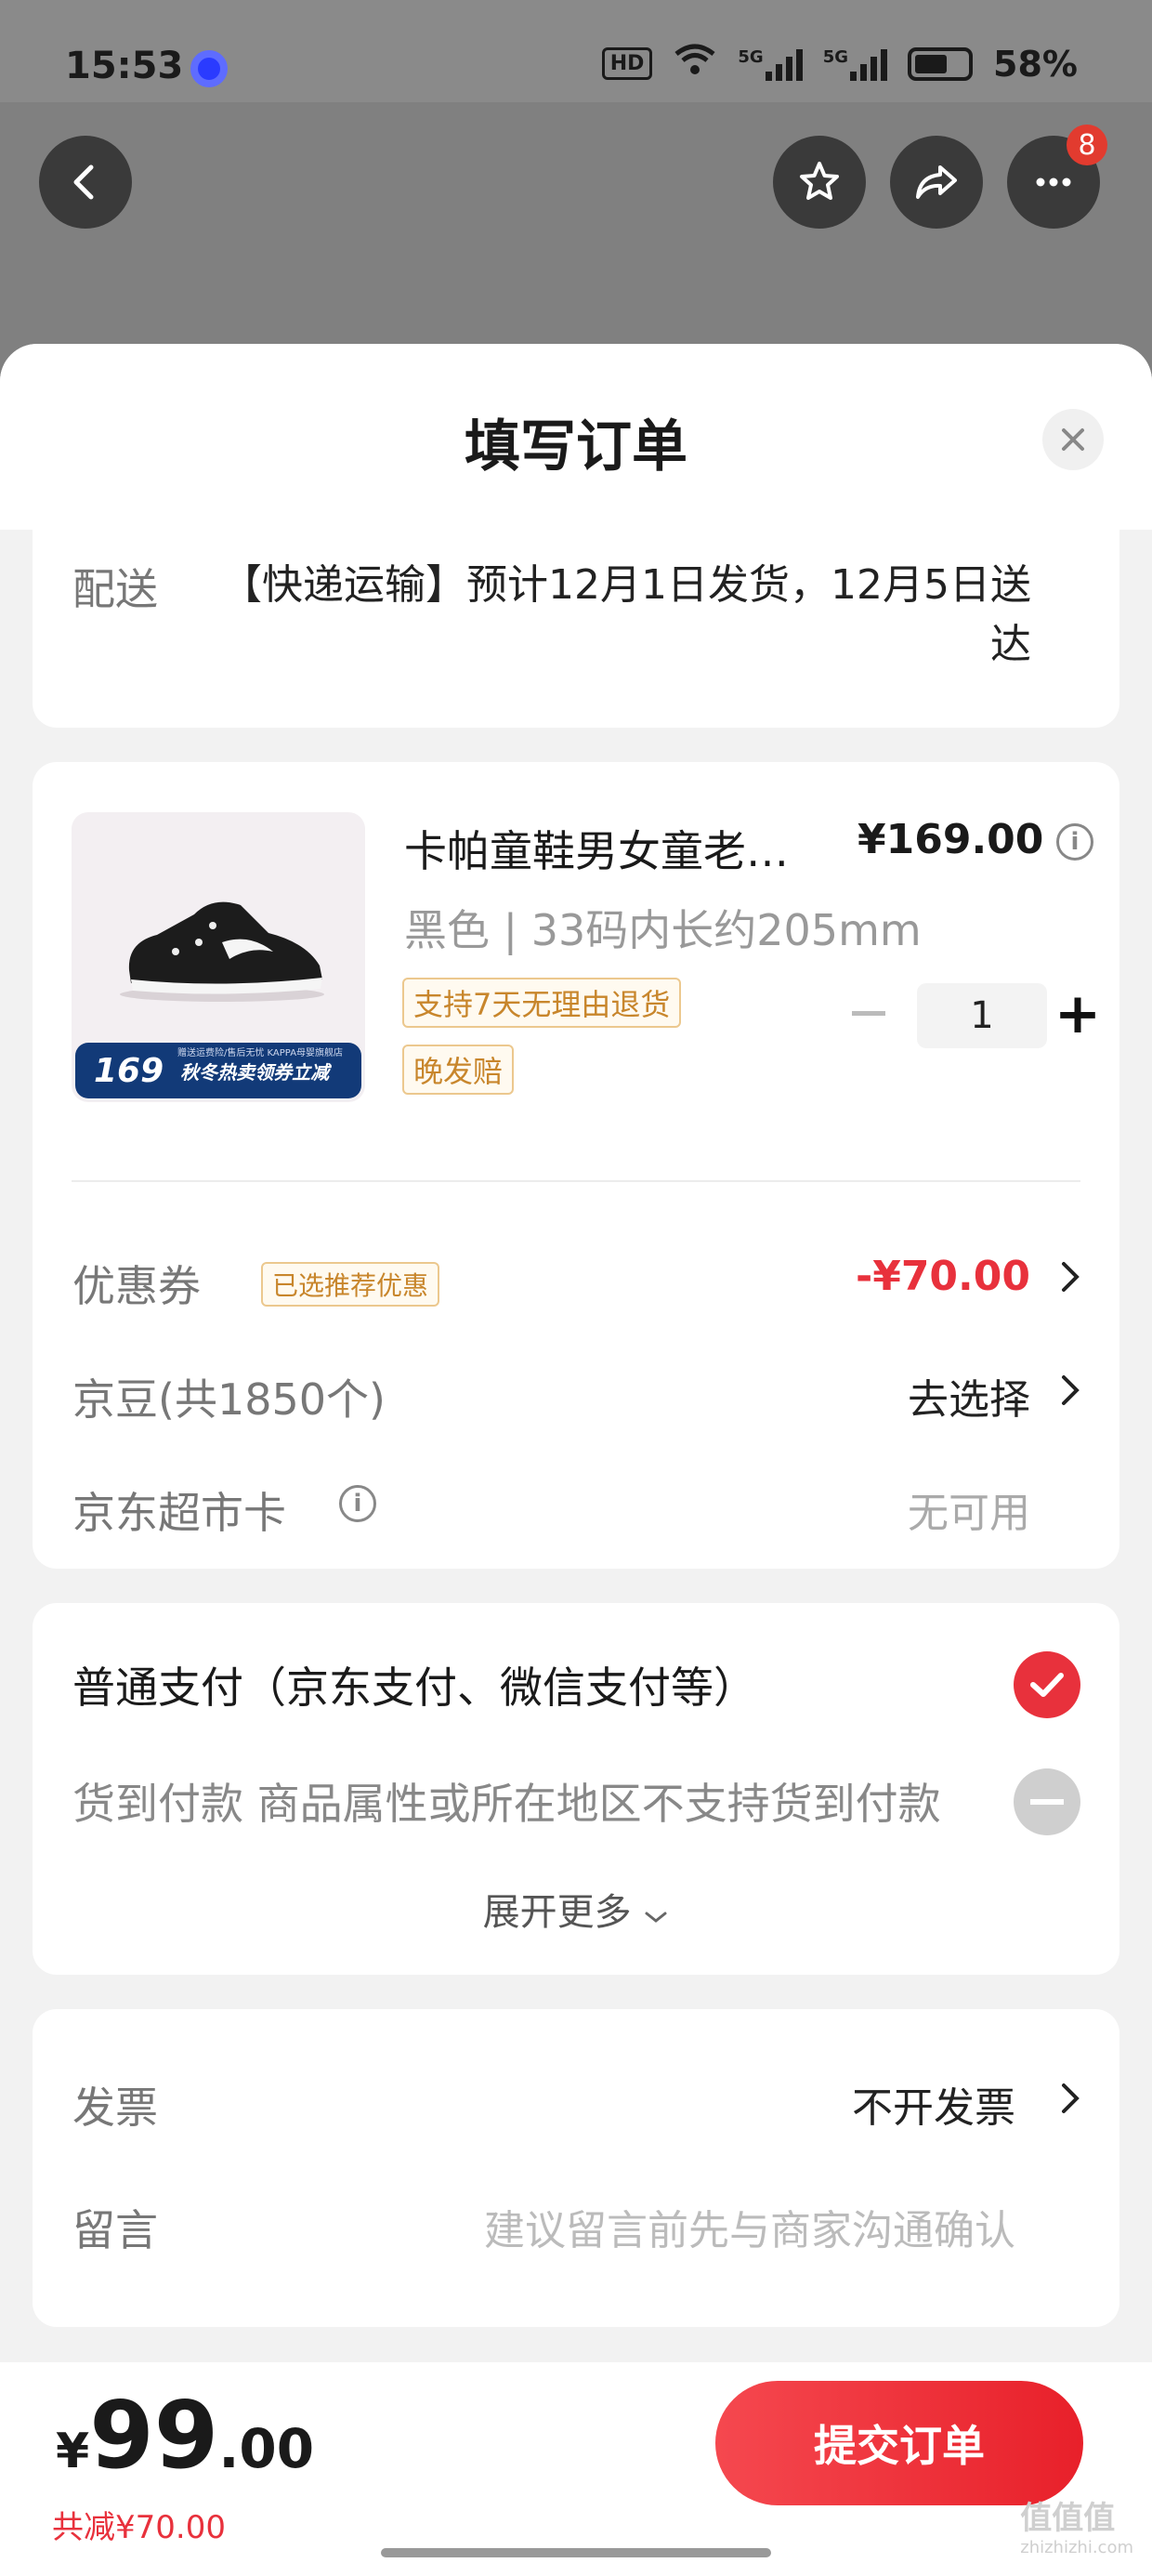  What do you see at coordinates (576, 2469) in the screenshot?
I see `checkout-footer: ¥99.00 共减¥70.00 提交订单` at bounding box center [576, 2469].